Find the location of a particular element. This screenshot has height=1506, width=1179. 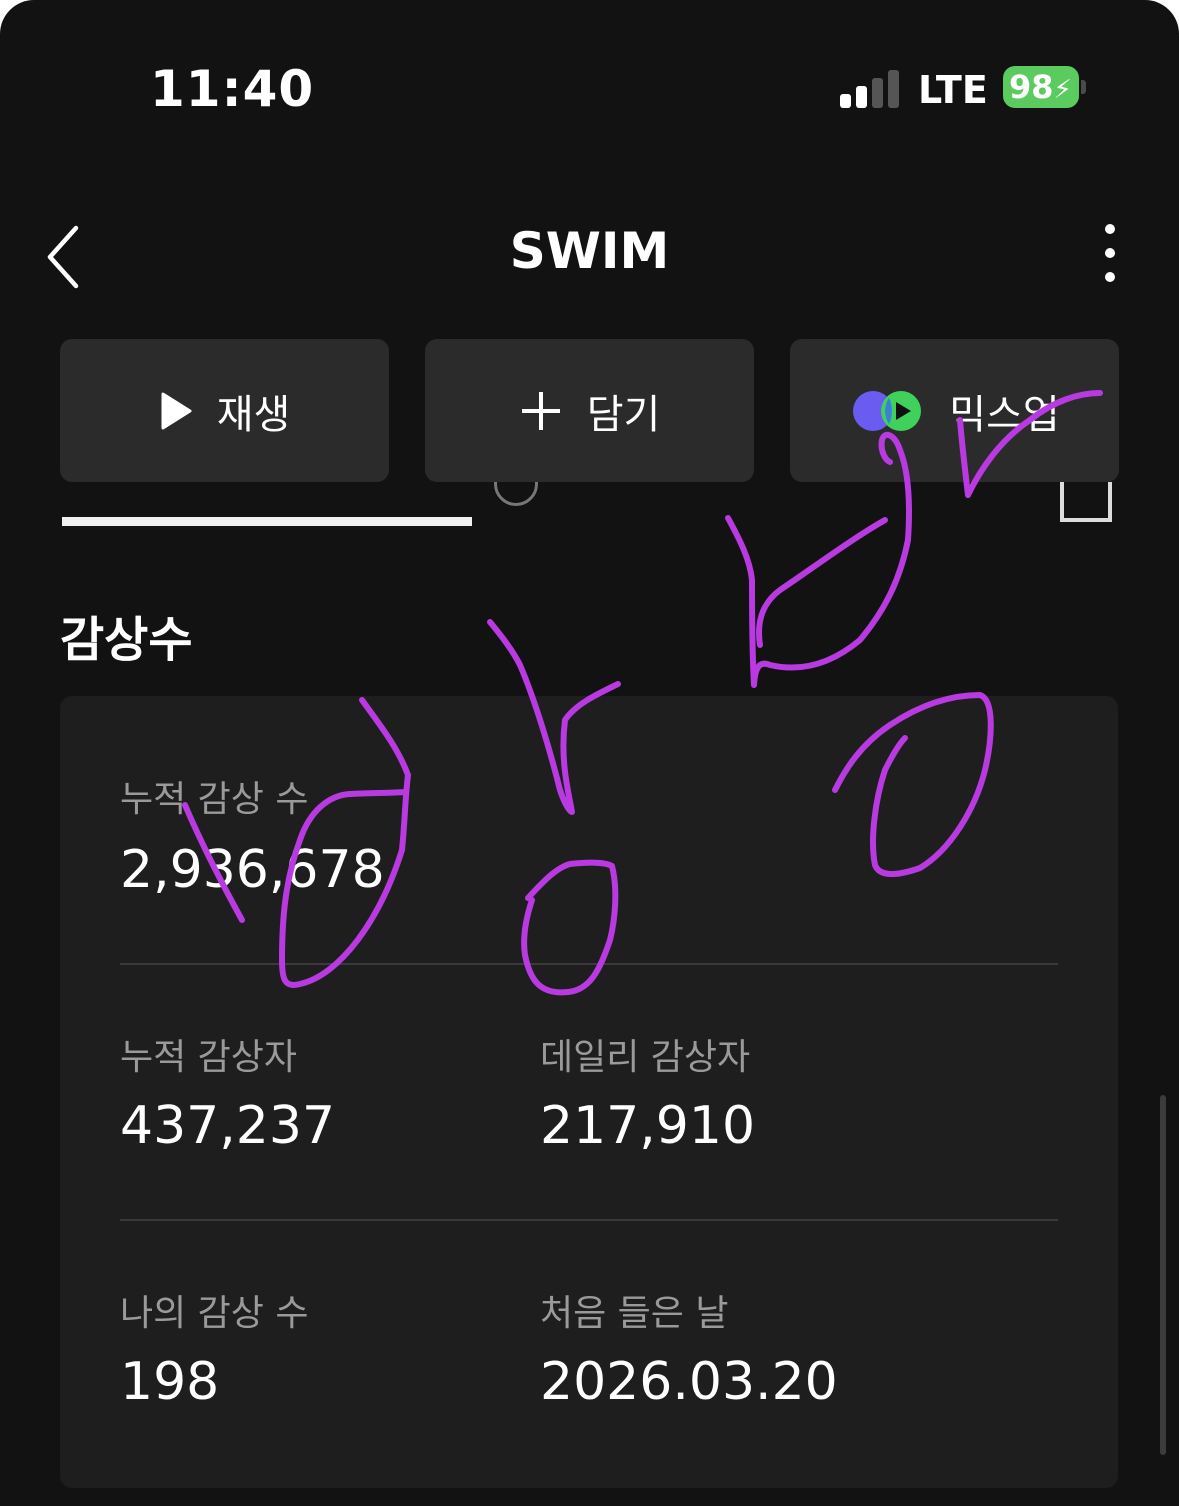

section-title: 감상수 is located at coordinates (126, 640).